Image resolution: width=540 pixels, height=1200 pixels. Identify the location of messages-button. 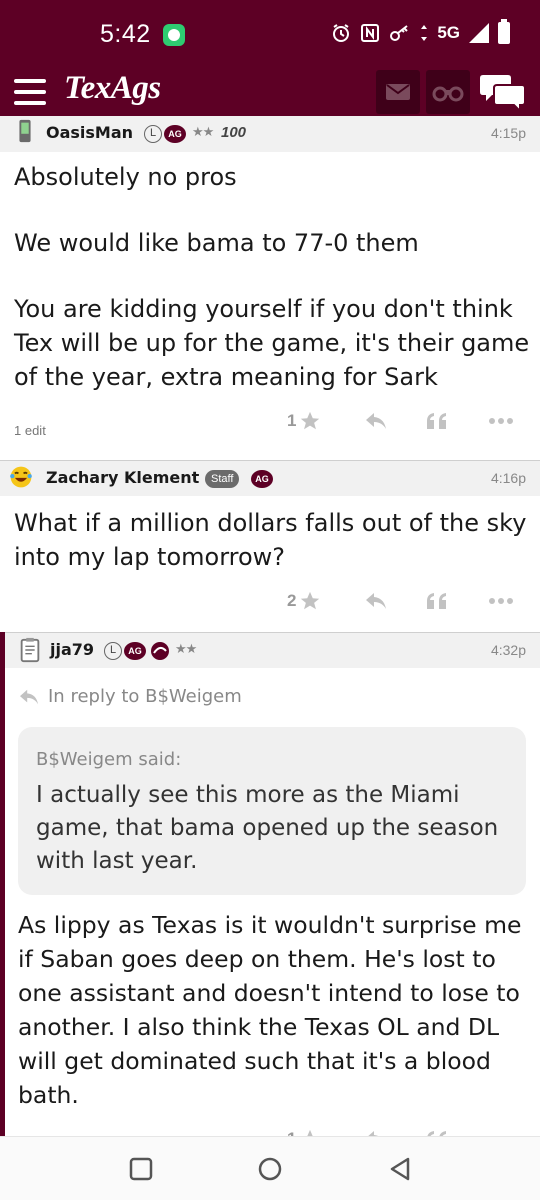
(398, 92).